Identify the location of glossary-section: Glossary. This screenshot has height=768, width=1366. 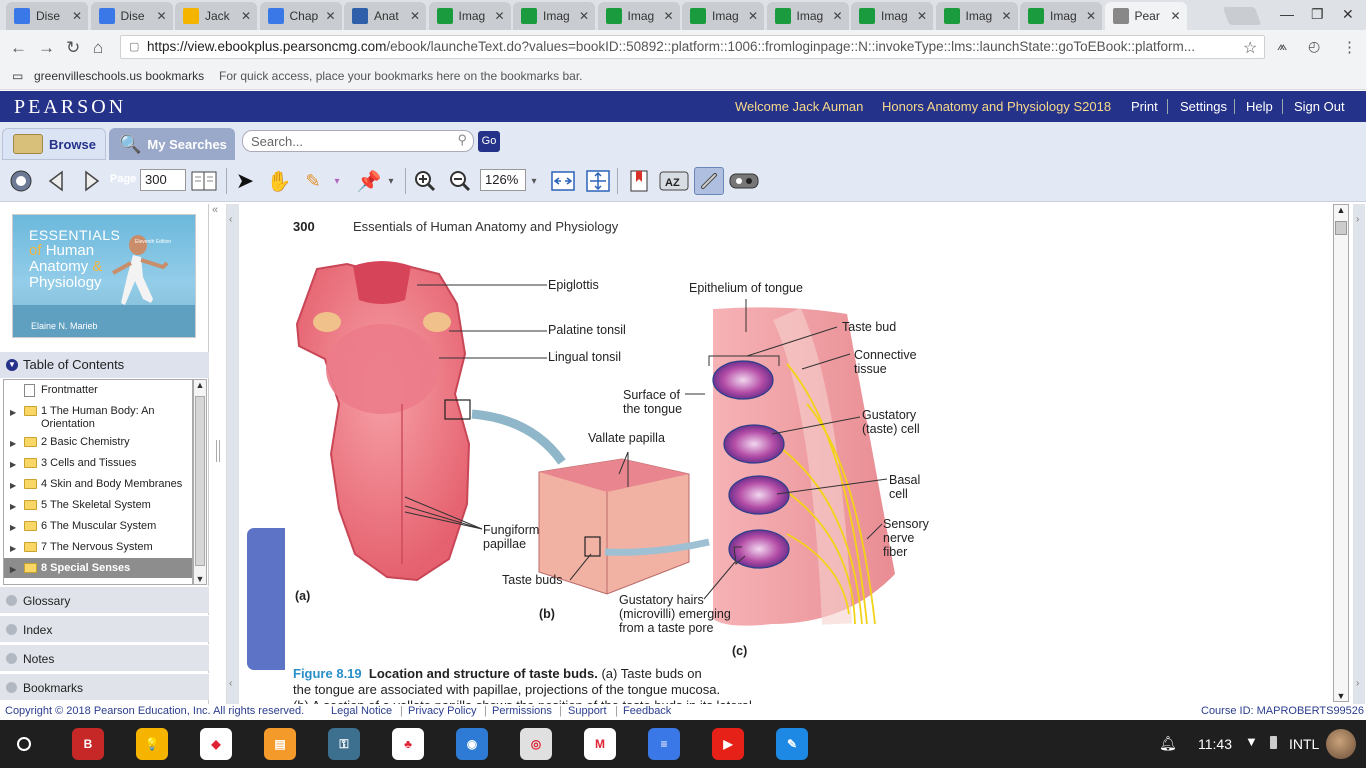
(104, 599).